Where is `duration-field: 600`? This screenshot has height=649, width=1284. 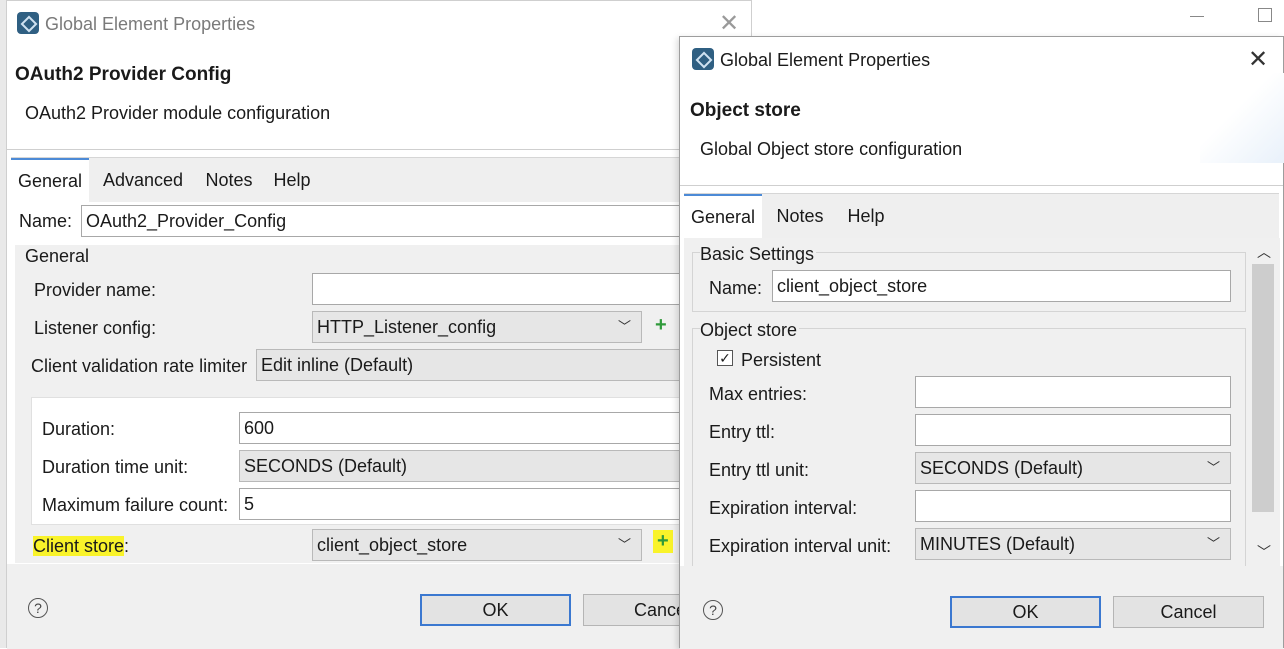 duration-field: 600 is located at coordinates (496, 428).